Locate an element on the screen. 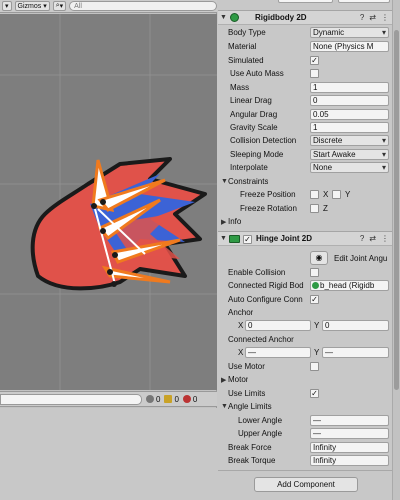 This screenshot has height=500, width=400. upper-angle-field: — is located at coordinates (349, 433).